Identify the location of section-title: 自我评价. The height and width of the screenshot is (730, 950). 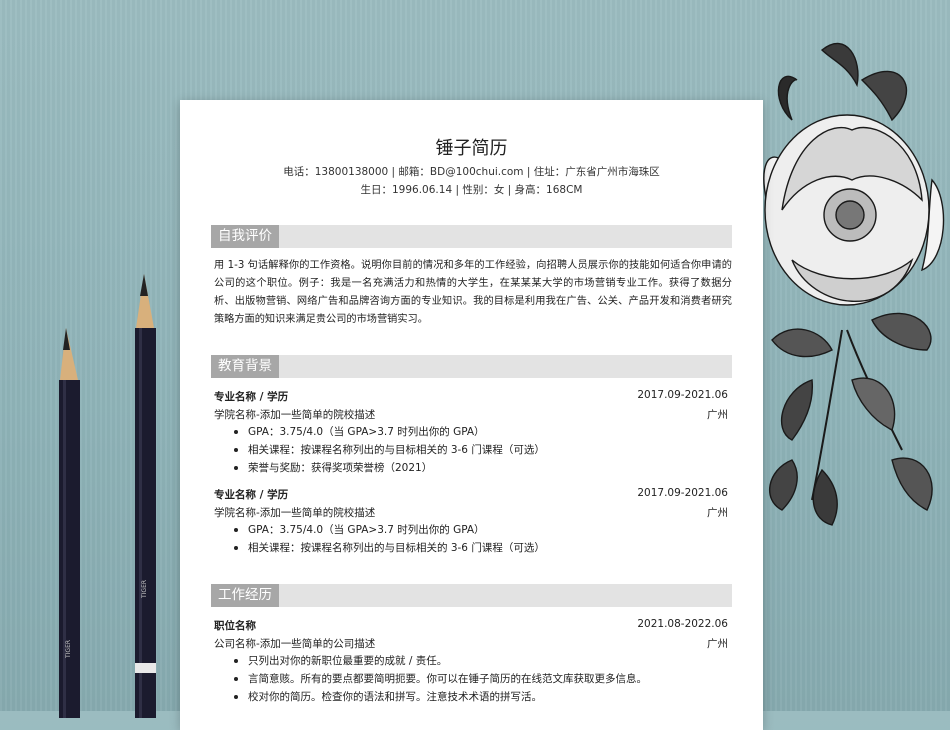
(245, 236).